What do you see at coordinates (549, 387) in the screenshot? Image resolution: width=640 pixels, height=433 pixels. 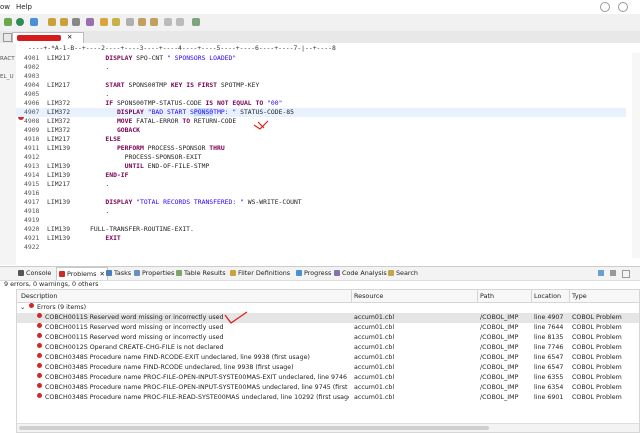 I see `problem-location: line 6354` at bounding box center [549, 387].